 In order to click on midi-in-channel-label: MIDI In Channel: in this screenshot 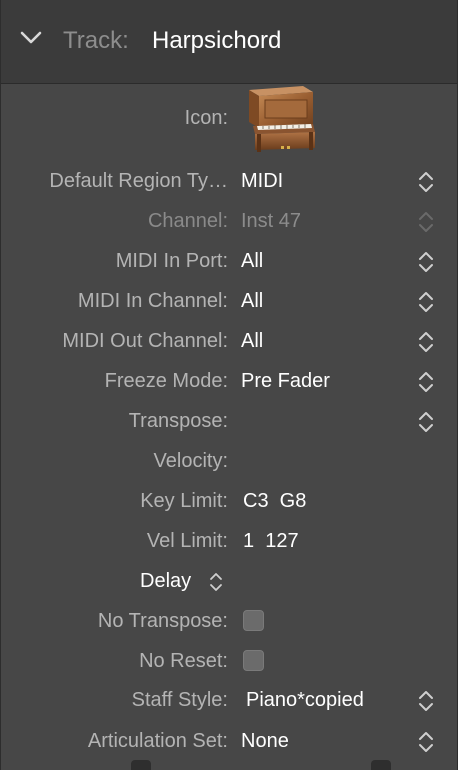, I will do `click(152, 301)`.